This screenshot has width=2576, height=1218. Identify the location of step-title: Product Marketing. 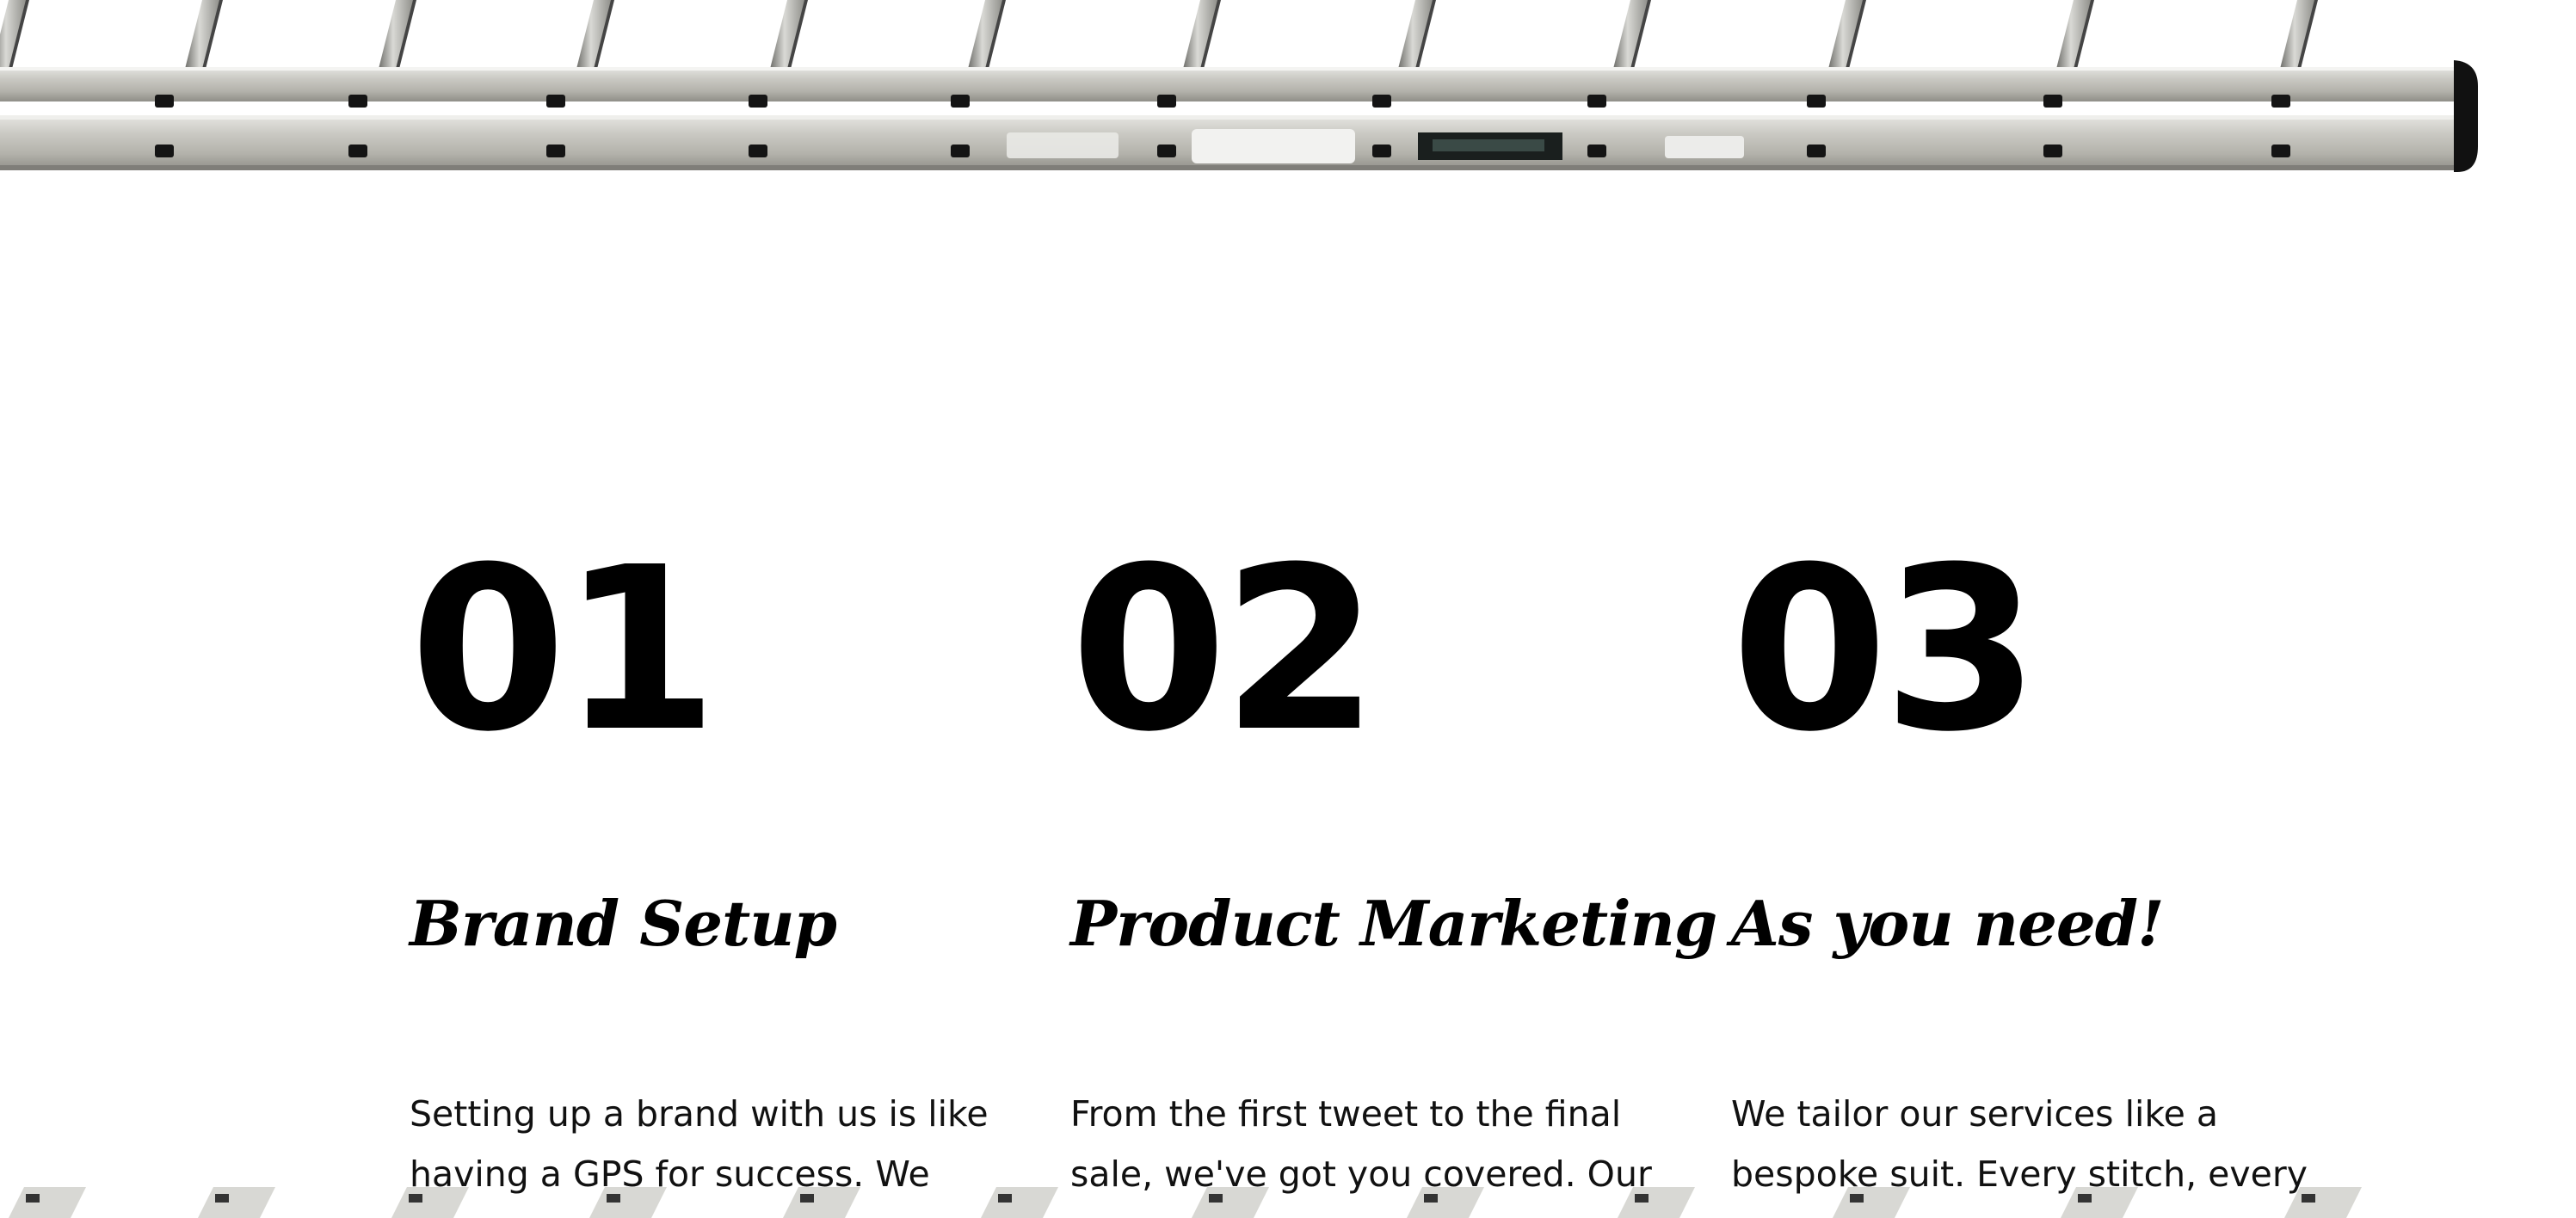
(1393, 923).